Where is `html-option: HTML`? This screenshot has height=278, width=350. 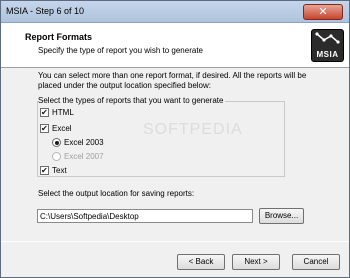
html-option: HTML is located at coordinates (57, 112).